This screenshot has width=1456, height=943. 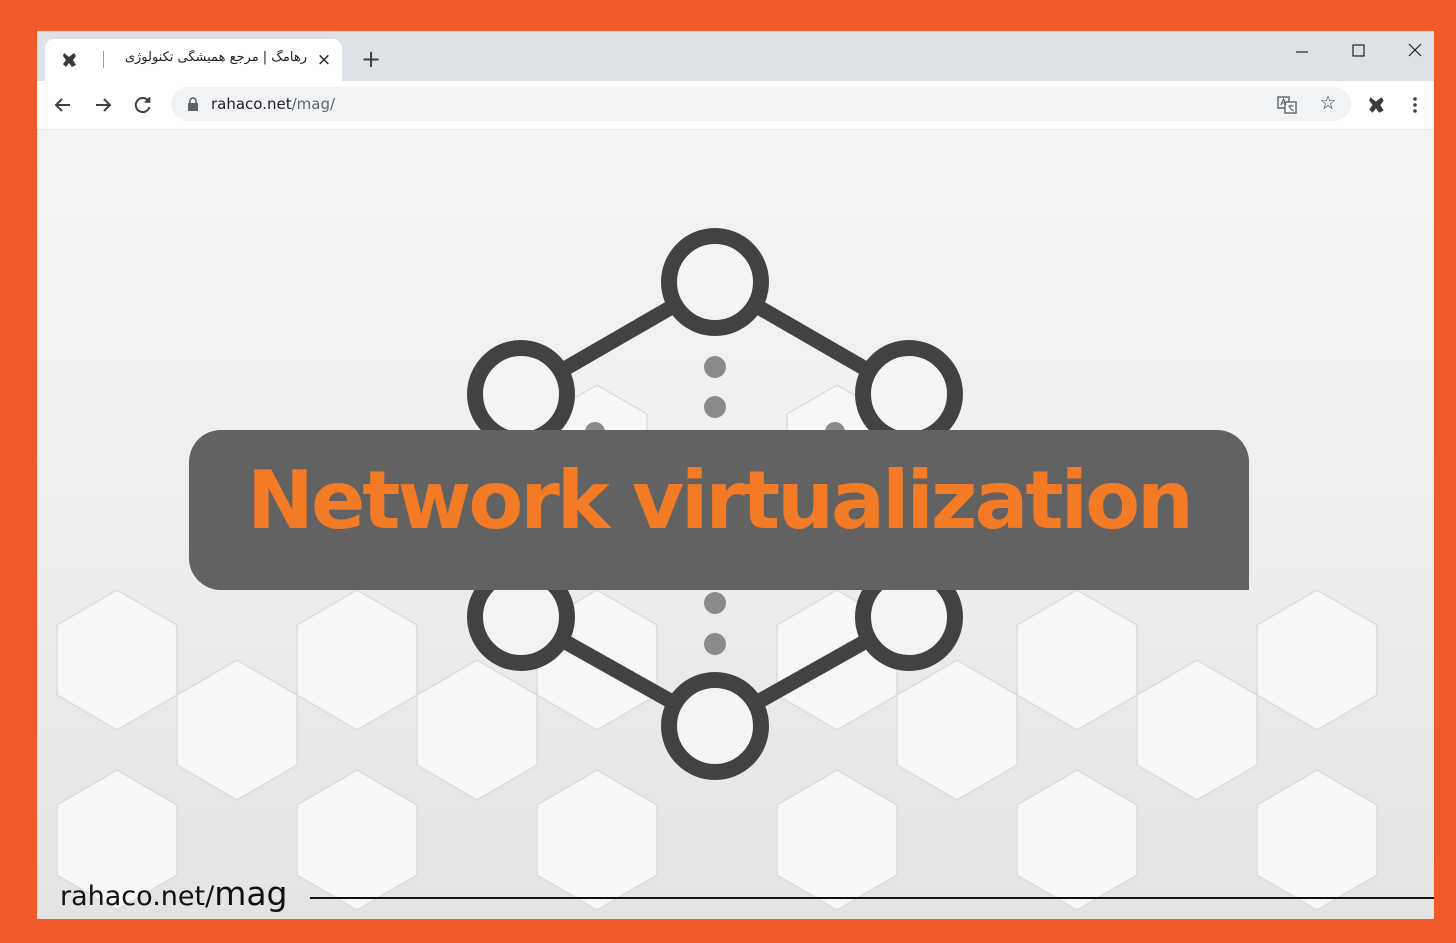 What do you see at coordinates (251, 104) in the screenshot?
I see `url-host: rahaco.net` at bounding box center [251, 104].